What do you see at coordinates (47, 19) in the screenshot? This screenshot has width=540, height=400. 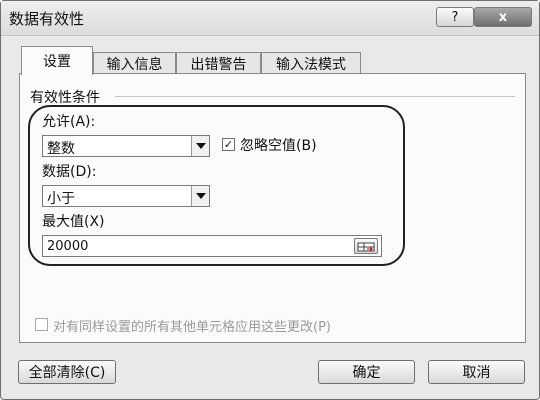 I see `dialog-title: 数据有效性` at bounding box center [47, 19].